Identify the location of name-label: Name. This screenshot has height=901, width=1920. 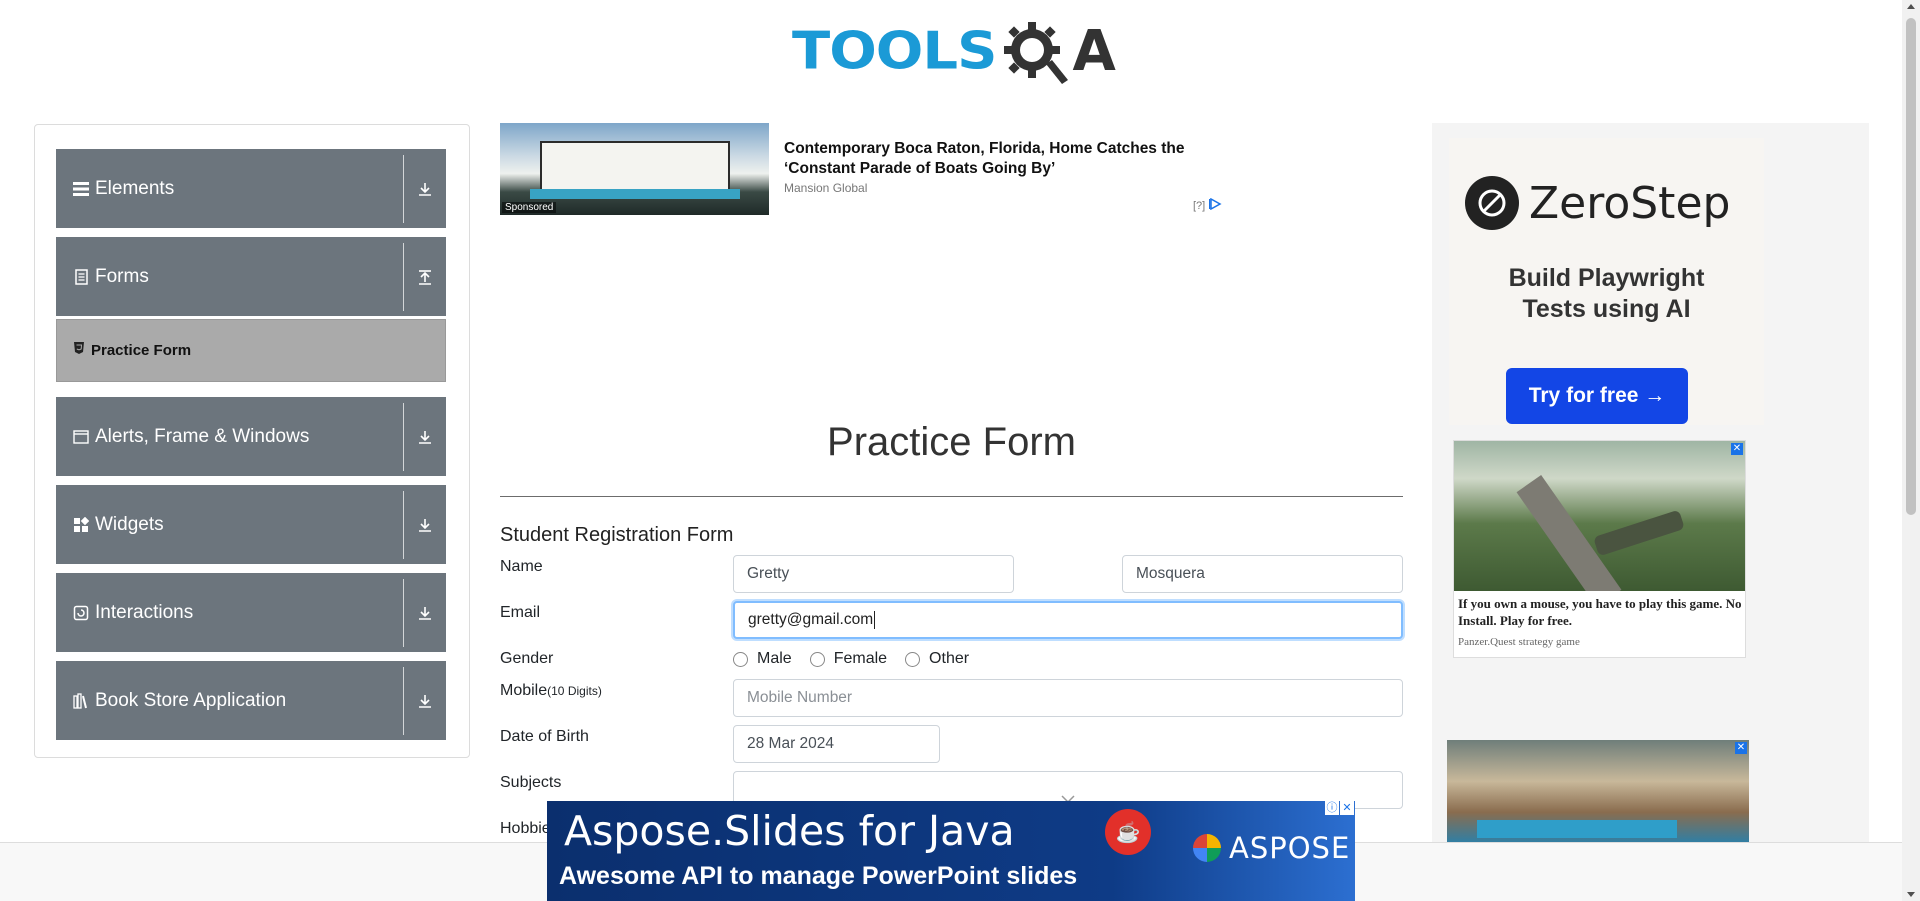
(521, 566).